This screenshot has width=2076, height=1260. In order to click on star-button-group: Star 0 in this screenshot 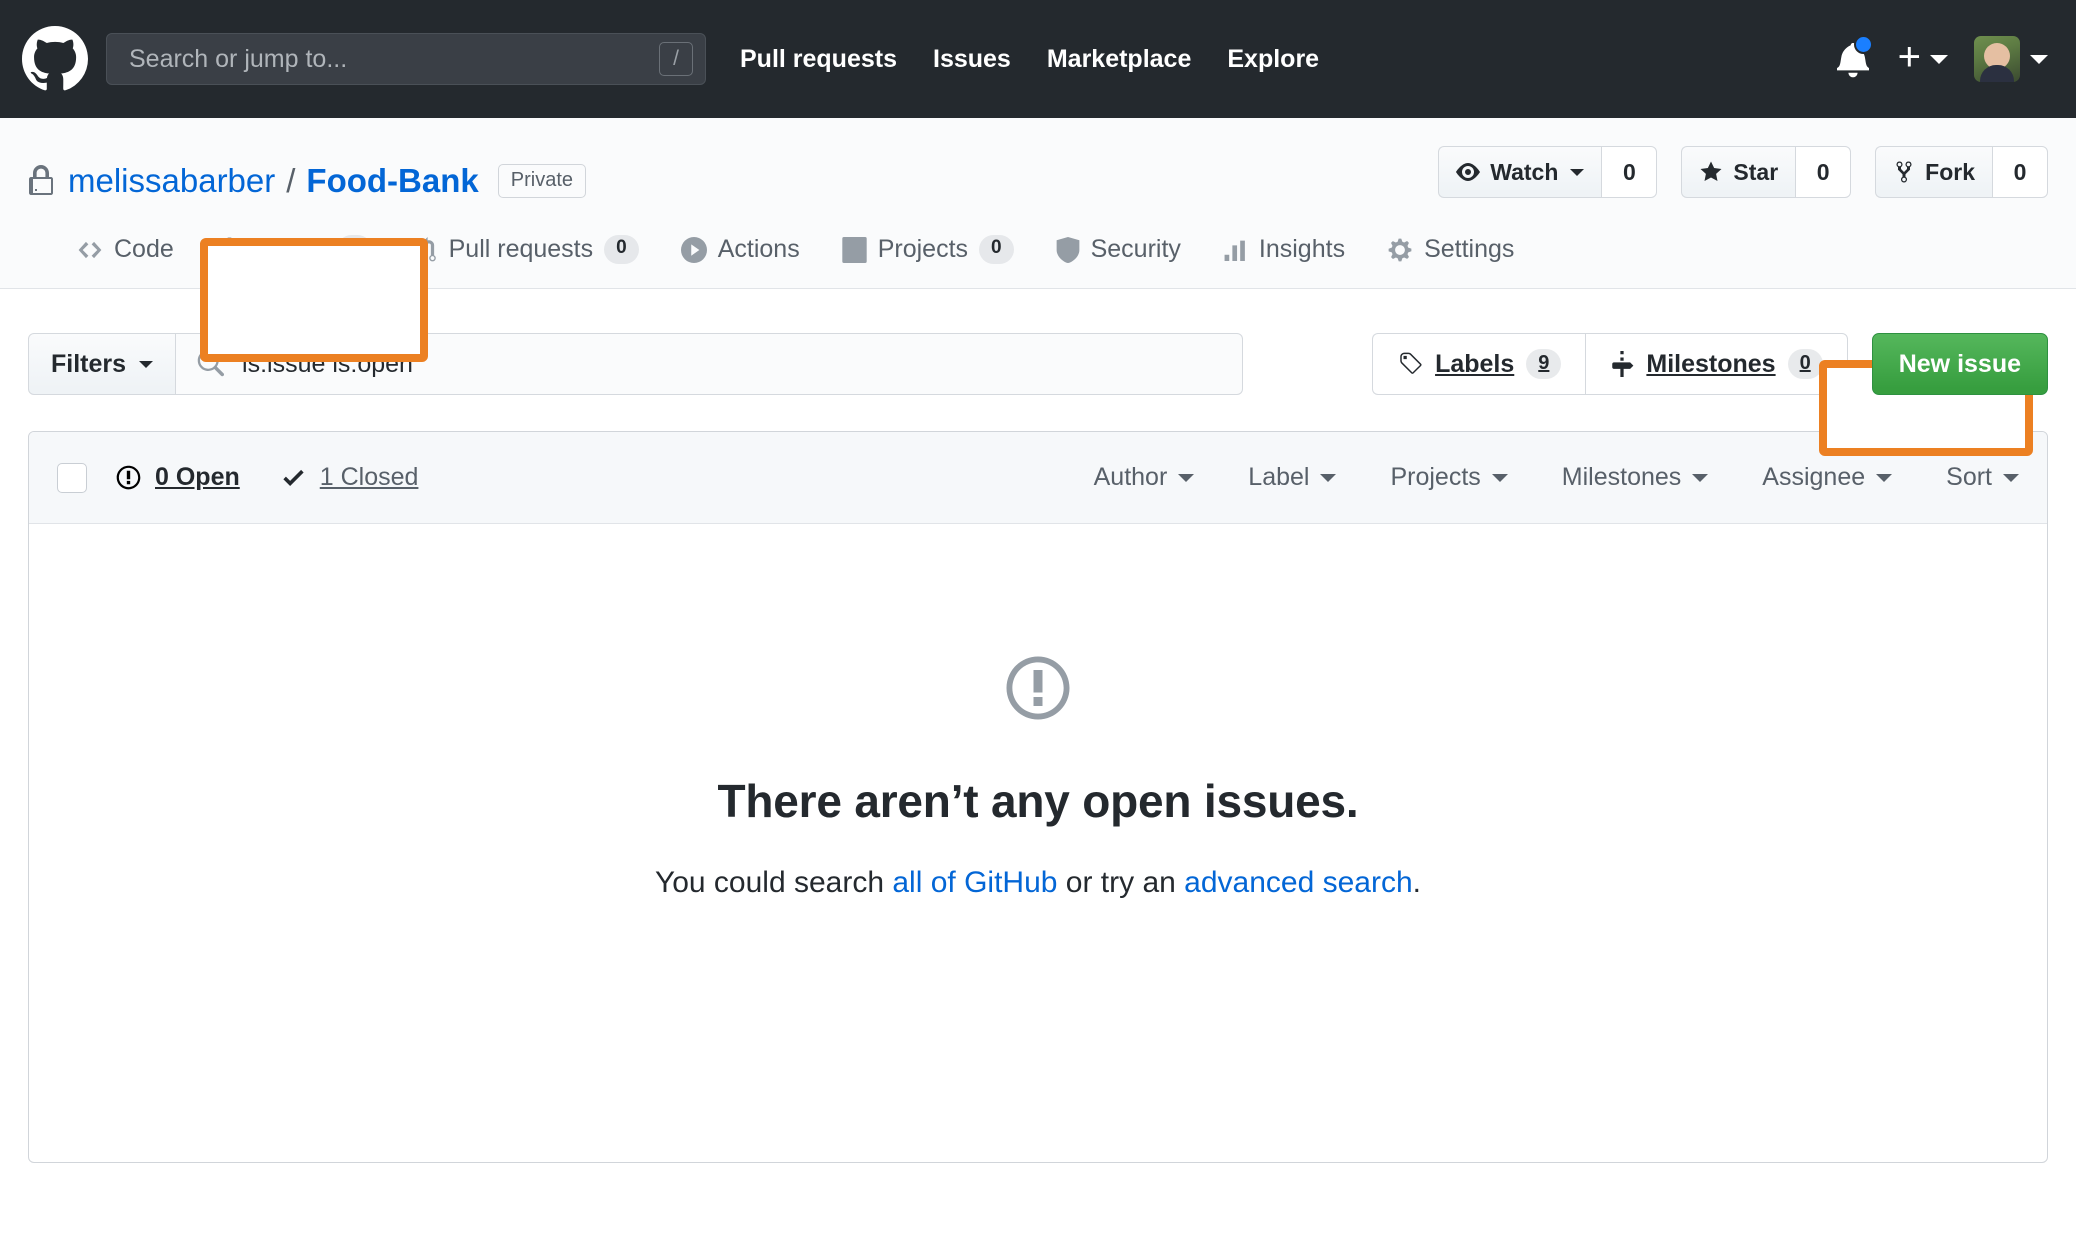, I will do `click(1766, 172)`.